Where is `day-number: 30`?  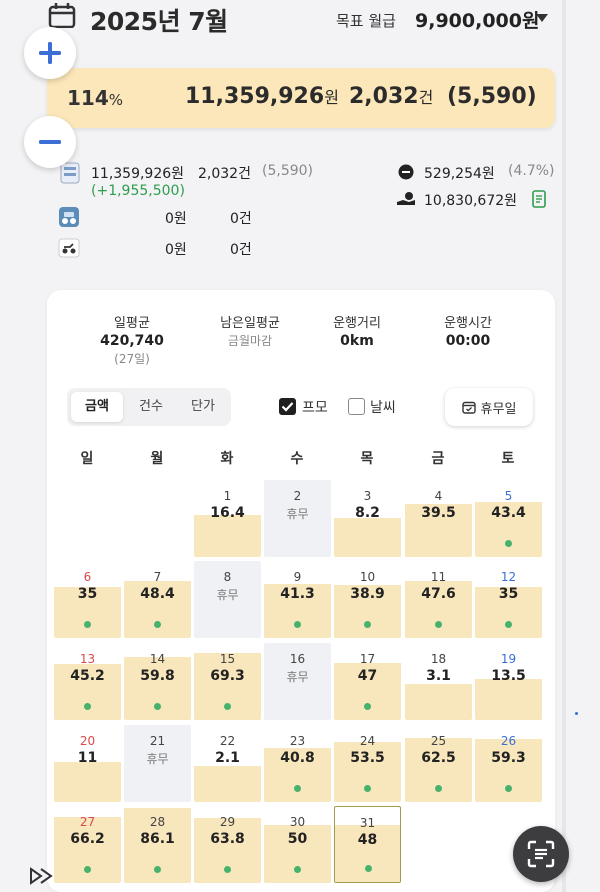 day-number: 30 is located at coordinates (297, 822).